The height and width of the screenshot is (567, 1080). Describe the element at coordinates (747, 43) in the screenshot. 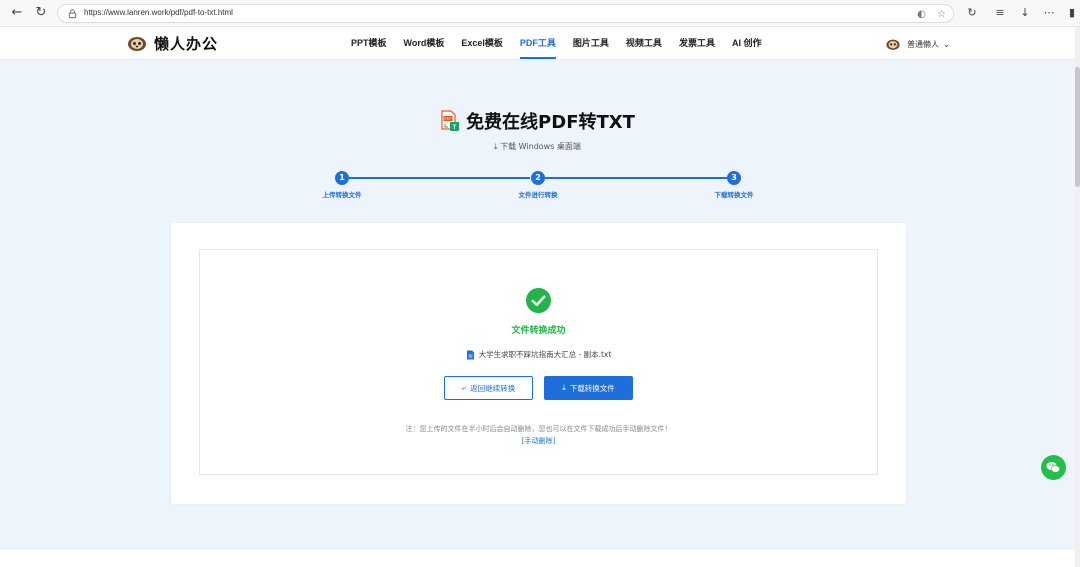

I see `nav-ai-create: AI 创作` at that location.